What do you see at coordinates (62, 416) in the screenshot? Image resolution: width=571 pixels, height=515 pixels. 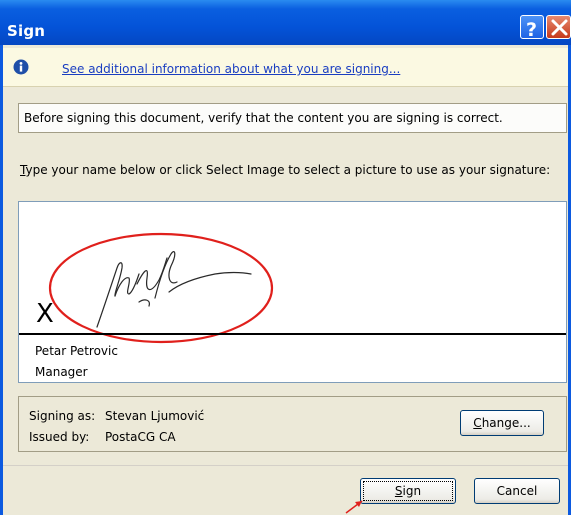 I see `signing-as-label: Signing as:` at bounding box center [62, 416].